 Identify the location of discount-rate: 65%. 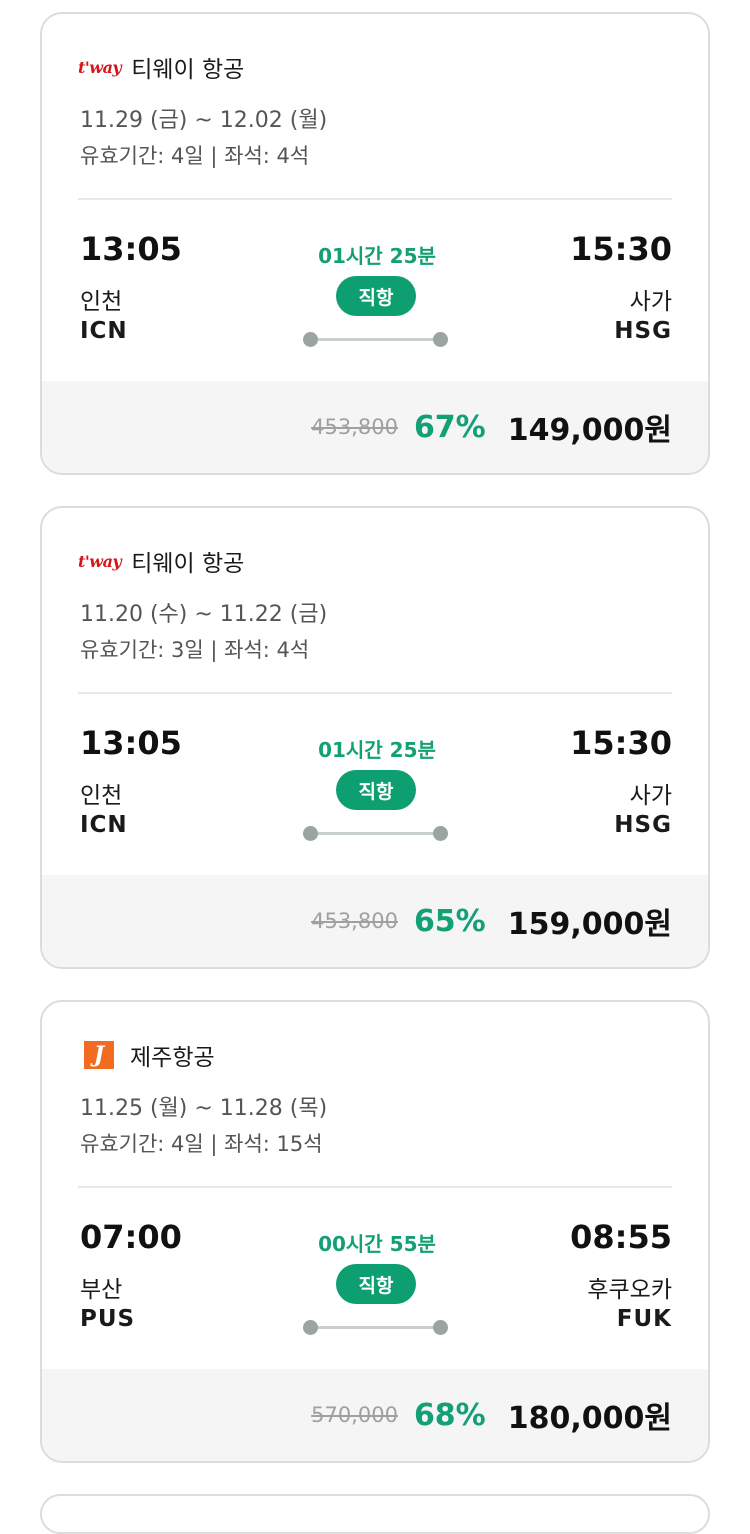
(449, 921).